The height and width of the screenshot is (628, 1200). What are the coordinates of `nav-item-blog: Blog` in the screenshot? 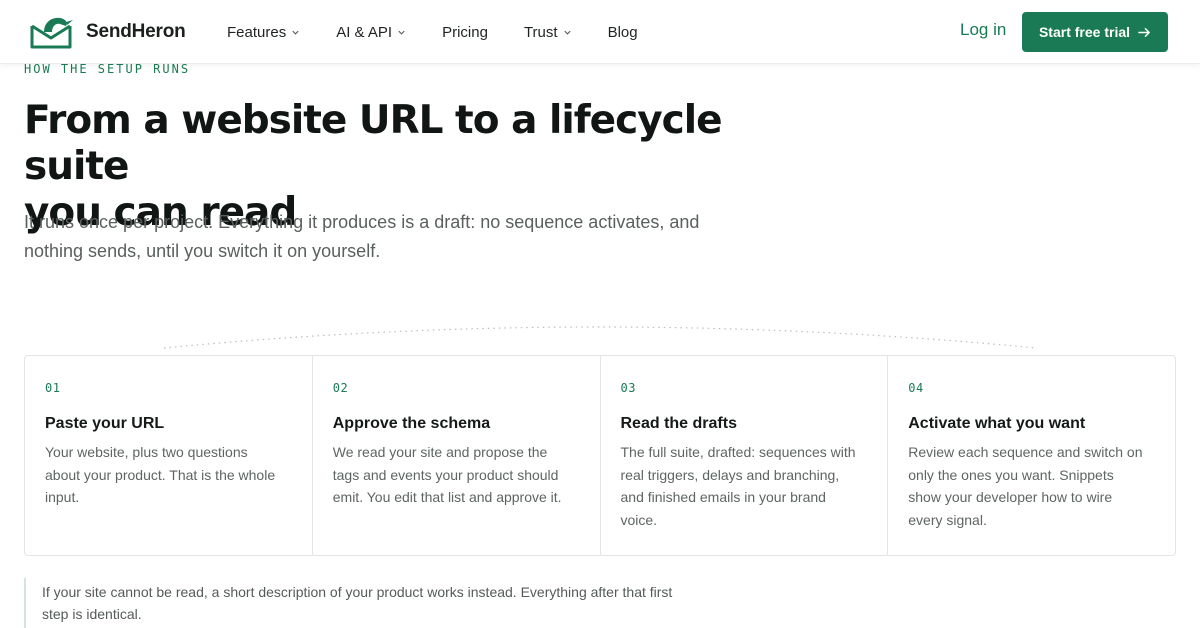 It's located at (623, 32).